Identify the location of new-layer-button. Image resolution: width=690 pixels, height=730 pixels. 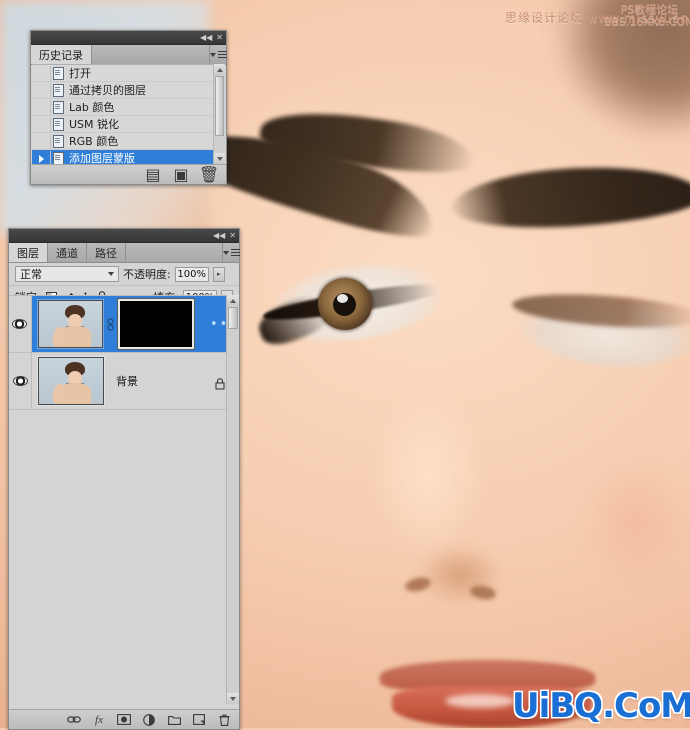
(199, 719).